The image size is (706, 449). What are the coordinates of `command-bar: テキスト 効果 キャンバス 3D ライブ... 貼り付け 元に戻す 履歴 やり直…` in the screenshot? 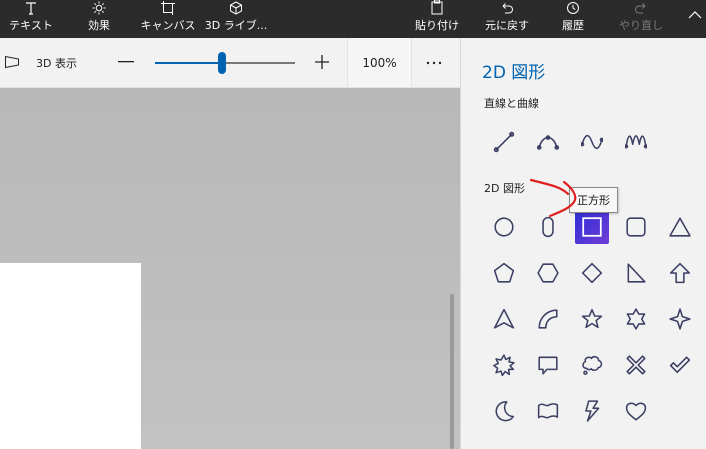 It's located at (353, 19).